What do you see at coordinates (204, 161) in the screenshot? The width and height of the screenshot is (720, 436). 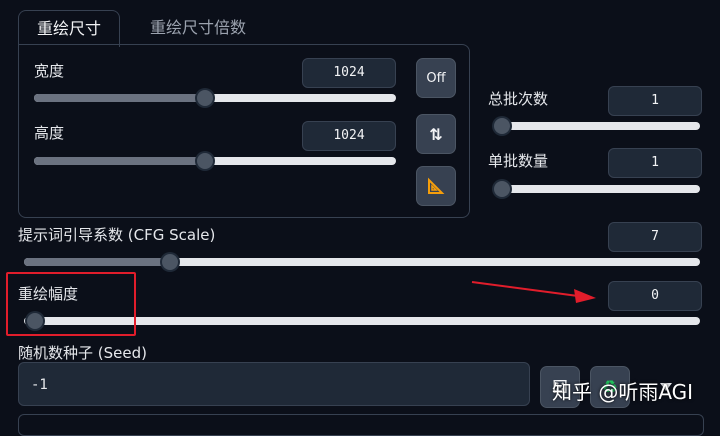 I see `height-slider-thumb` at bounding box center [204, 161].